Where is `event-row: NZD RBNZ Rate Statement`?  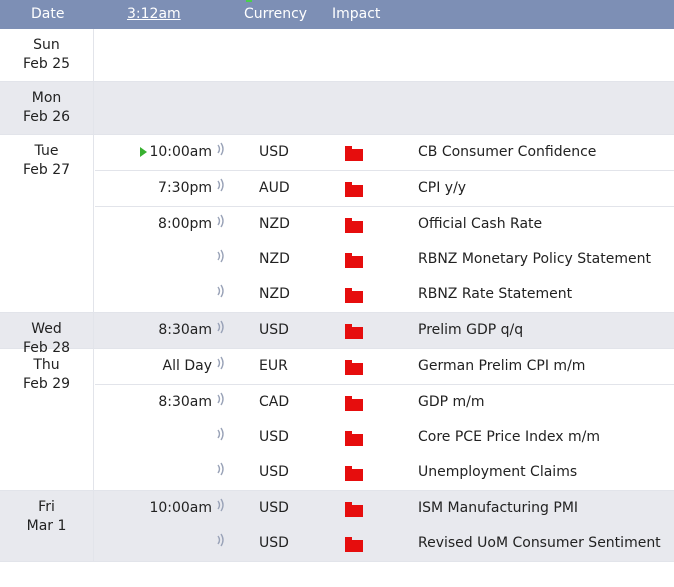
event-row: NZD RBNZ Rate Statement is located at coordinates (384, 294).